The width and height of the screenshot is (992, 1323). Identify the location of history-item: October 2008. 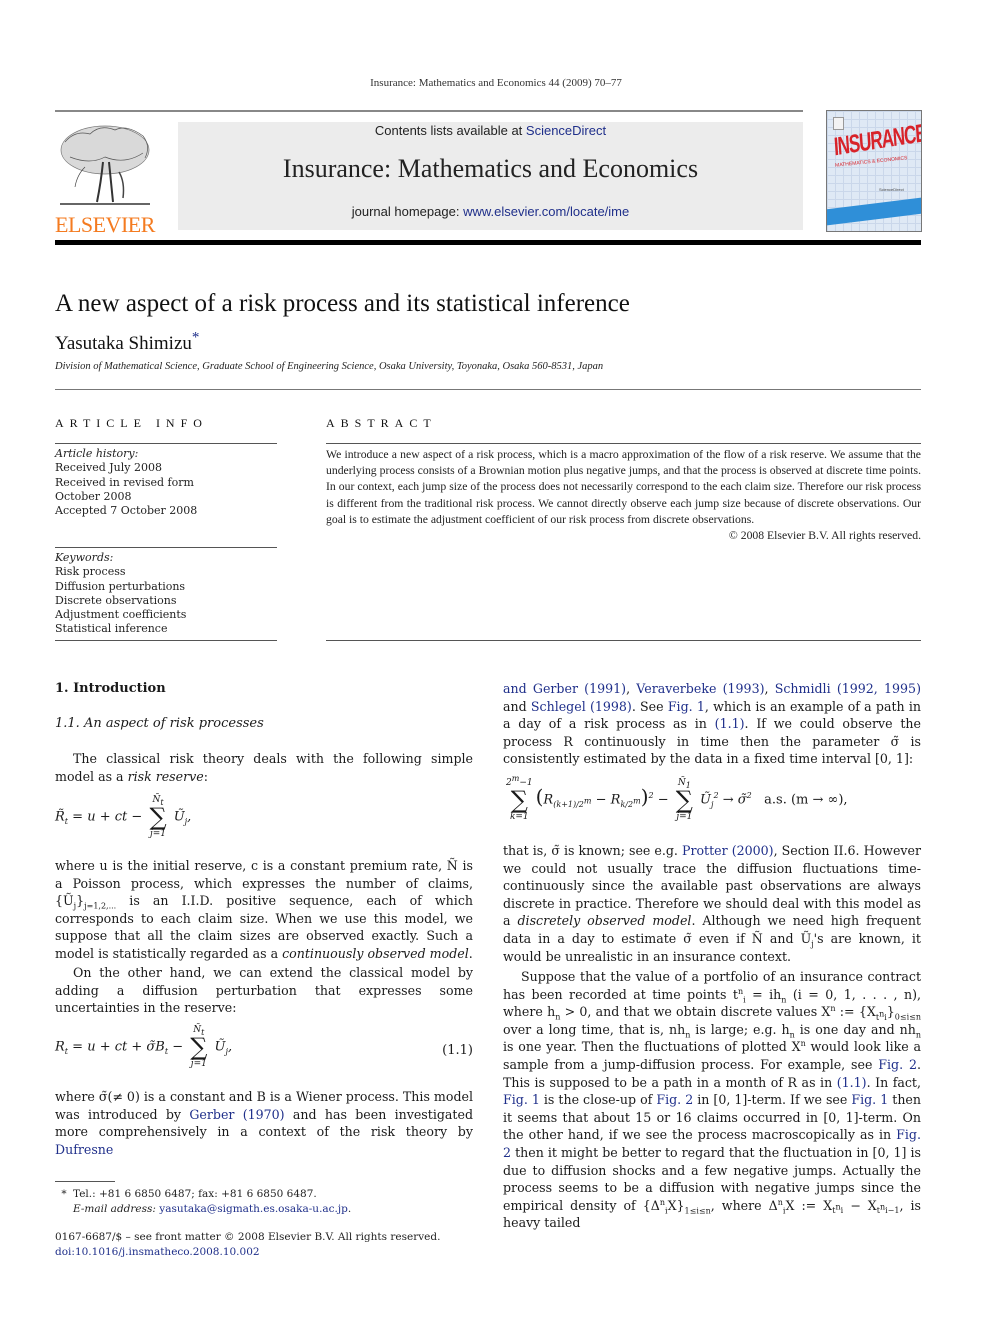
(93, 496).